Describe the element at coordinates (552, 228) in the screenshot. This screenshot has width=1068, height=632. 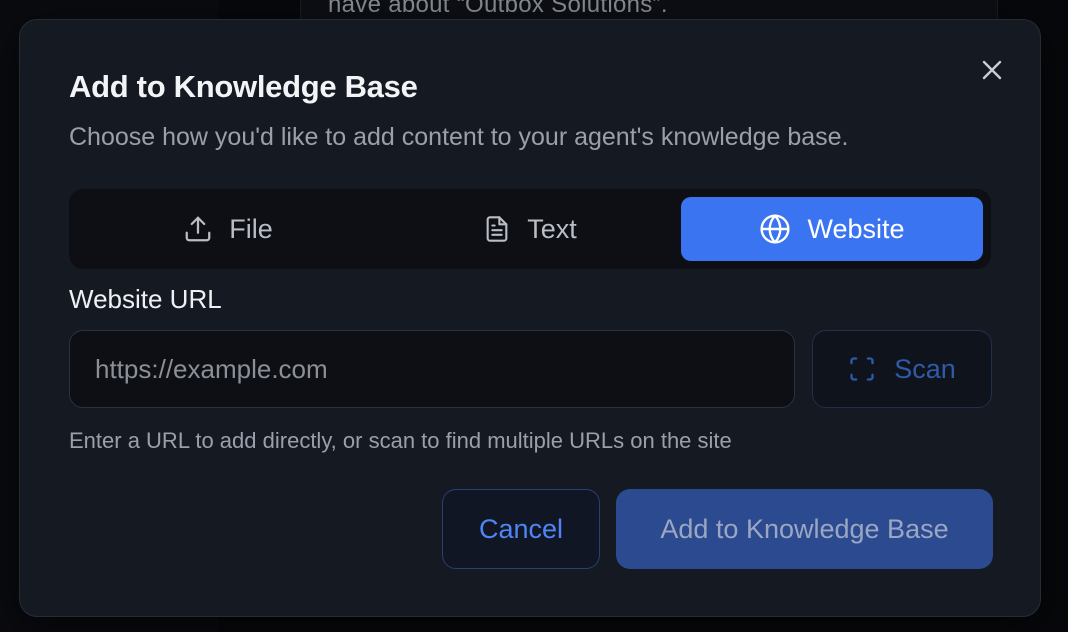
I see `tab-text-label: Text` at that location.